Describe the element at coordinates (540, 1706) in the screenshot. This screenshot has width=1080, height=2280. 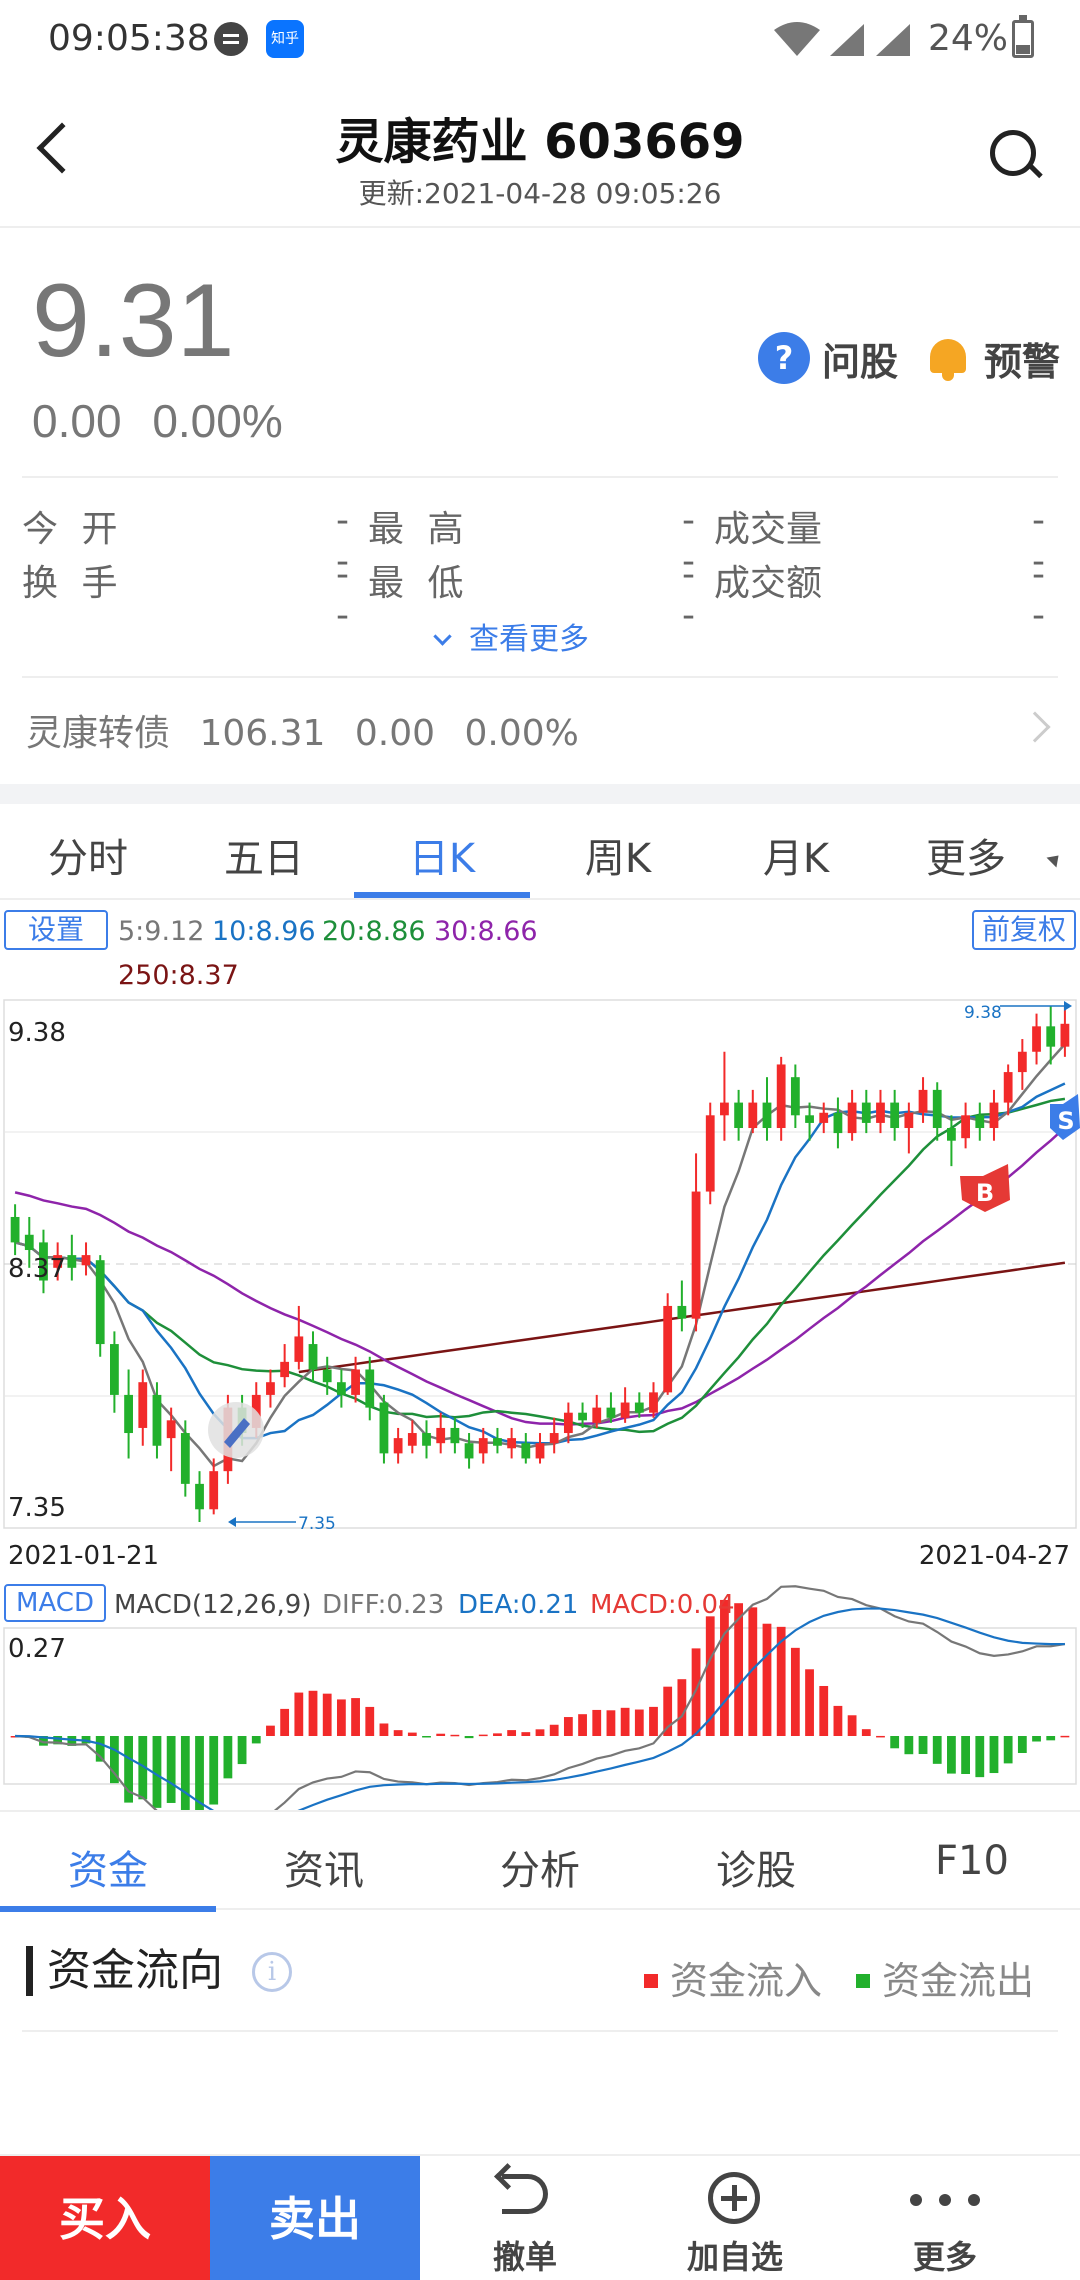
I see `macd-chart-frame` at that location.